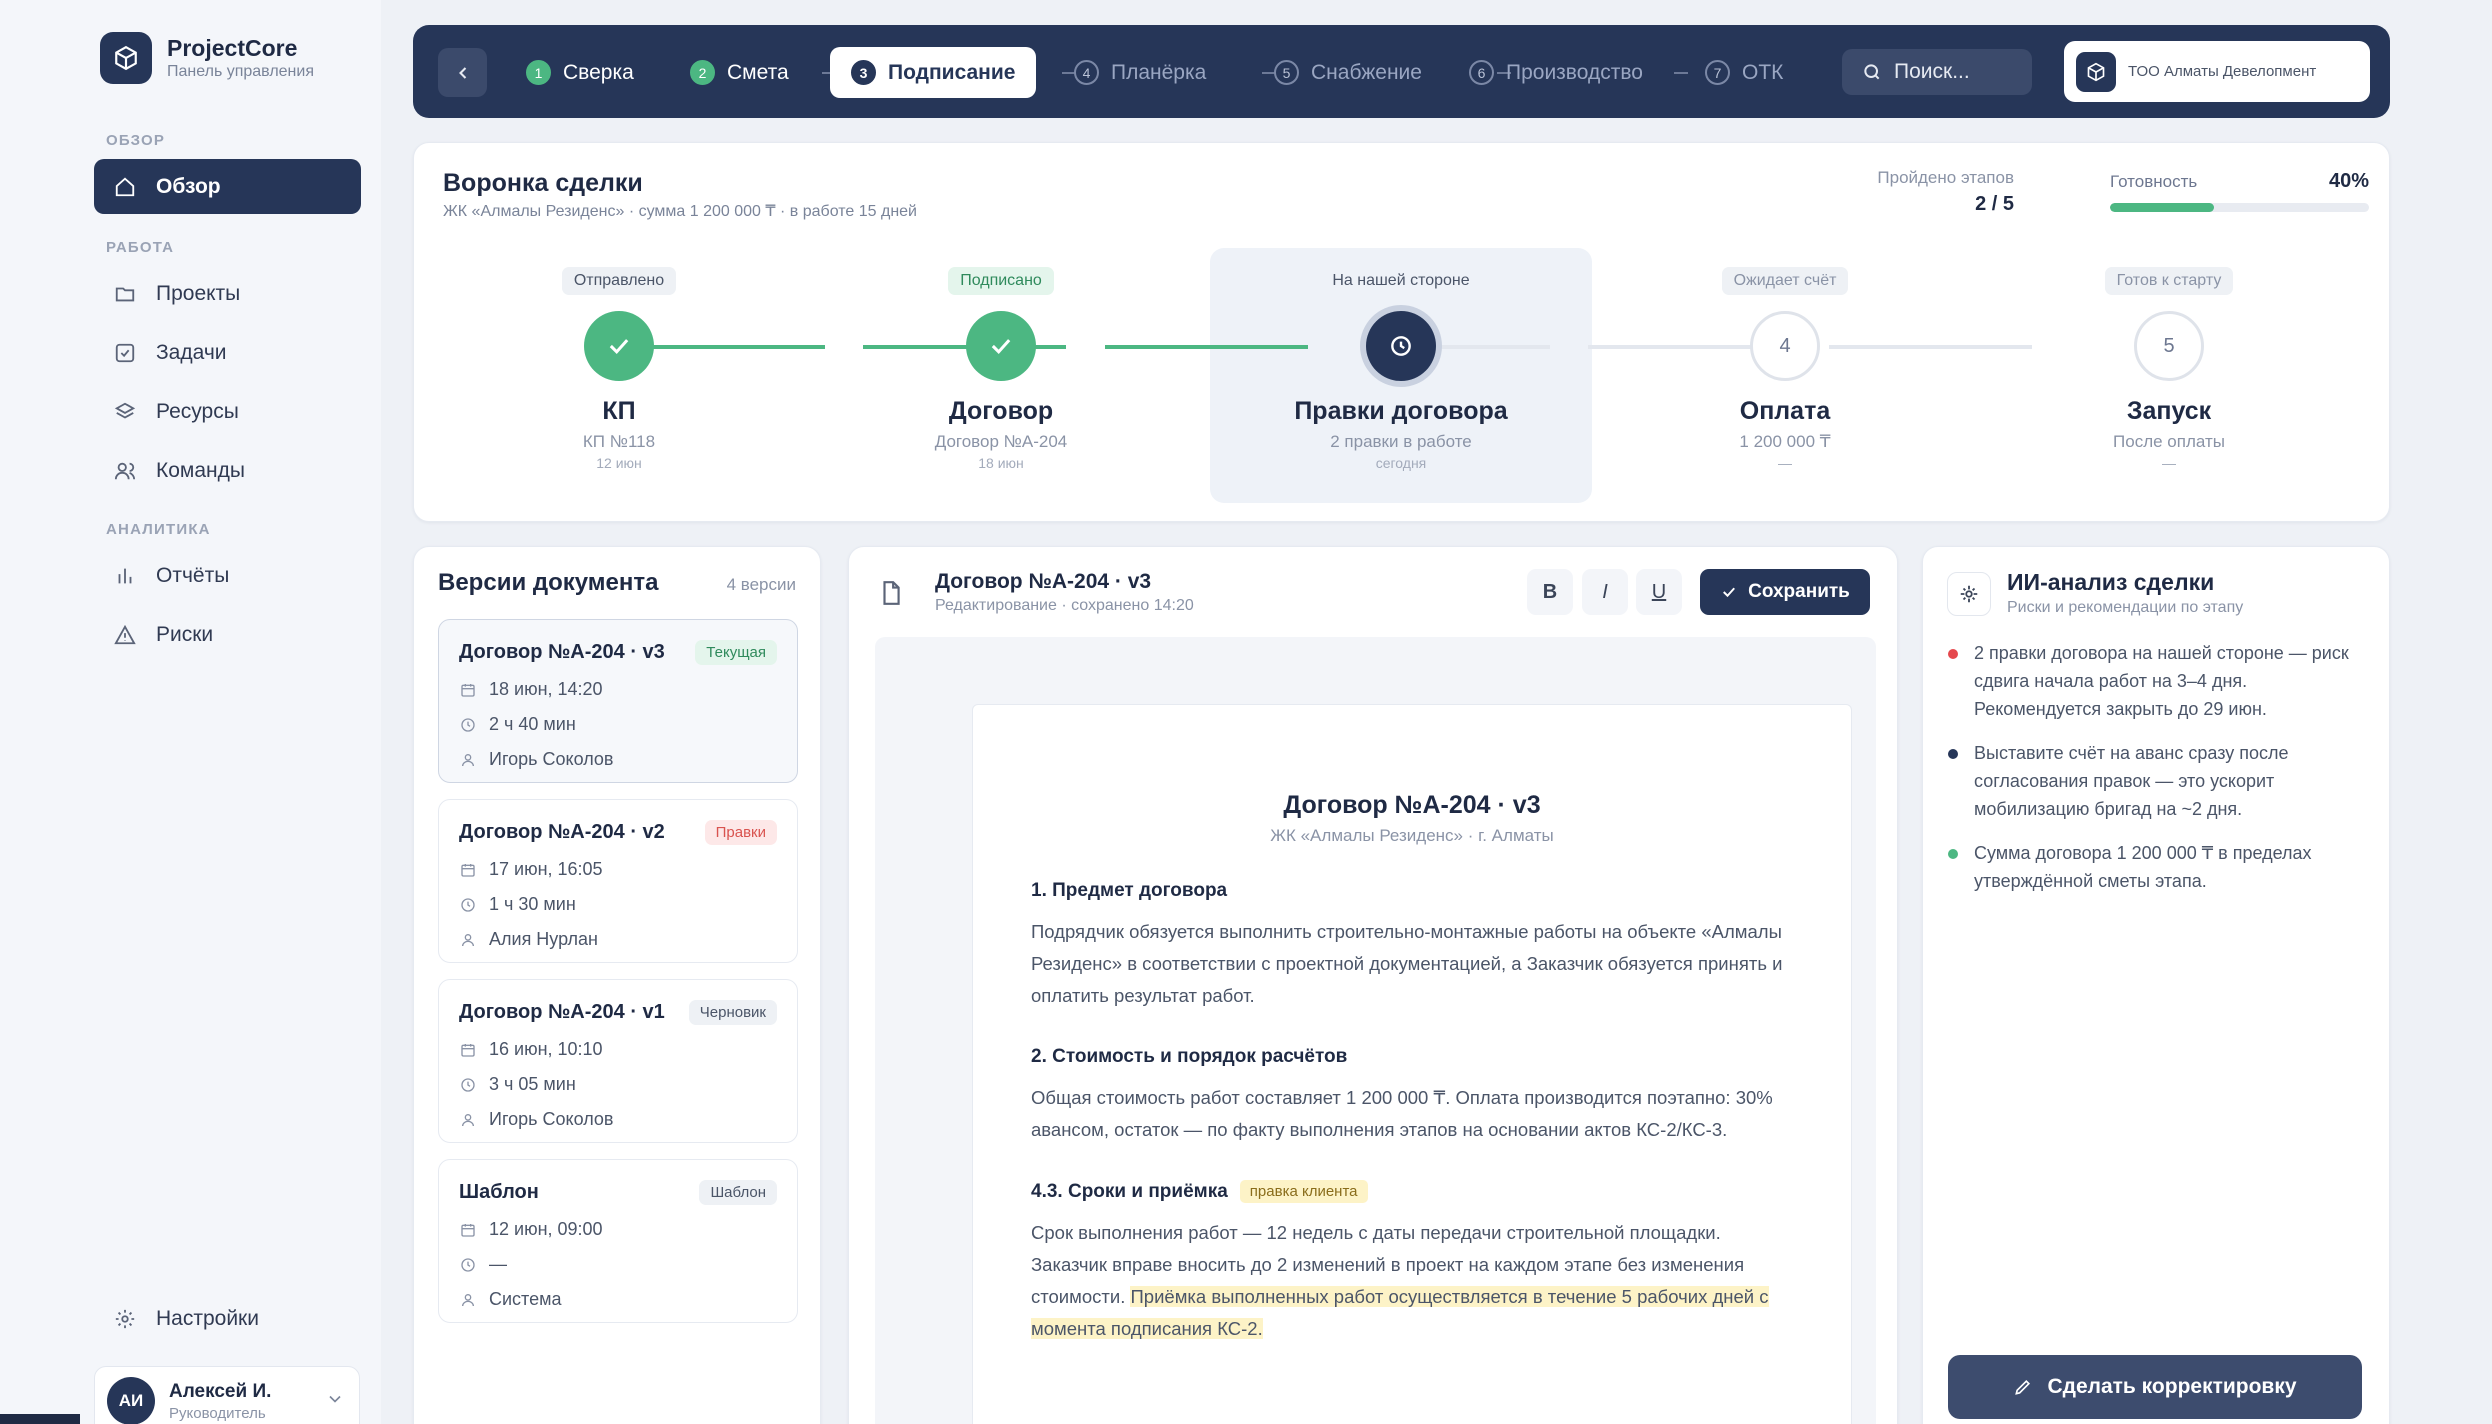  Describe the element at coordinates (1785, 369) in the screenshot. I see `funnel-stage-payment: Ожидает счёт 4 Оплата 1 200 000 ₸ —` at that location.